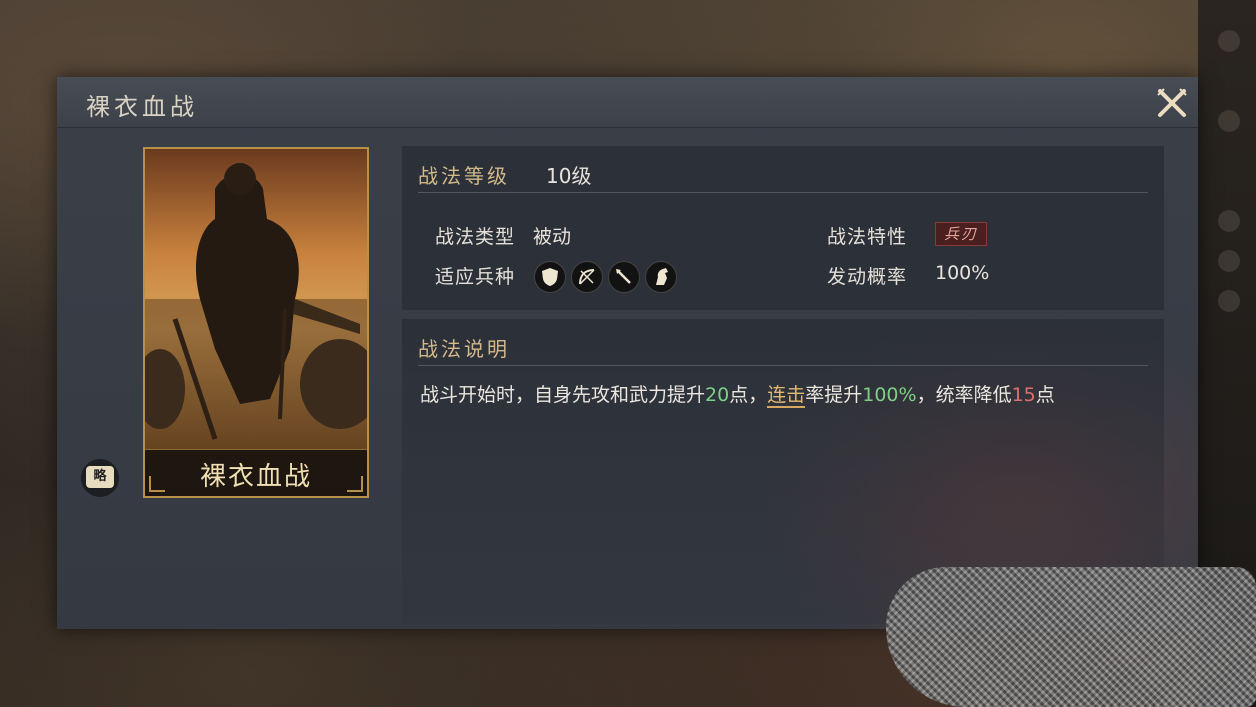 The height and width of the screenshot is (707, 1256). I want to click on value-green: 20, so click(717, 395).